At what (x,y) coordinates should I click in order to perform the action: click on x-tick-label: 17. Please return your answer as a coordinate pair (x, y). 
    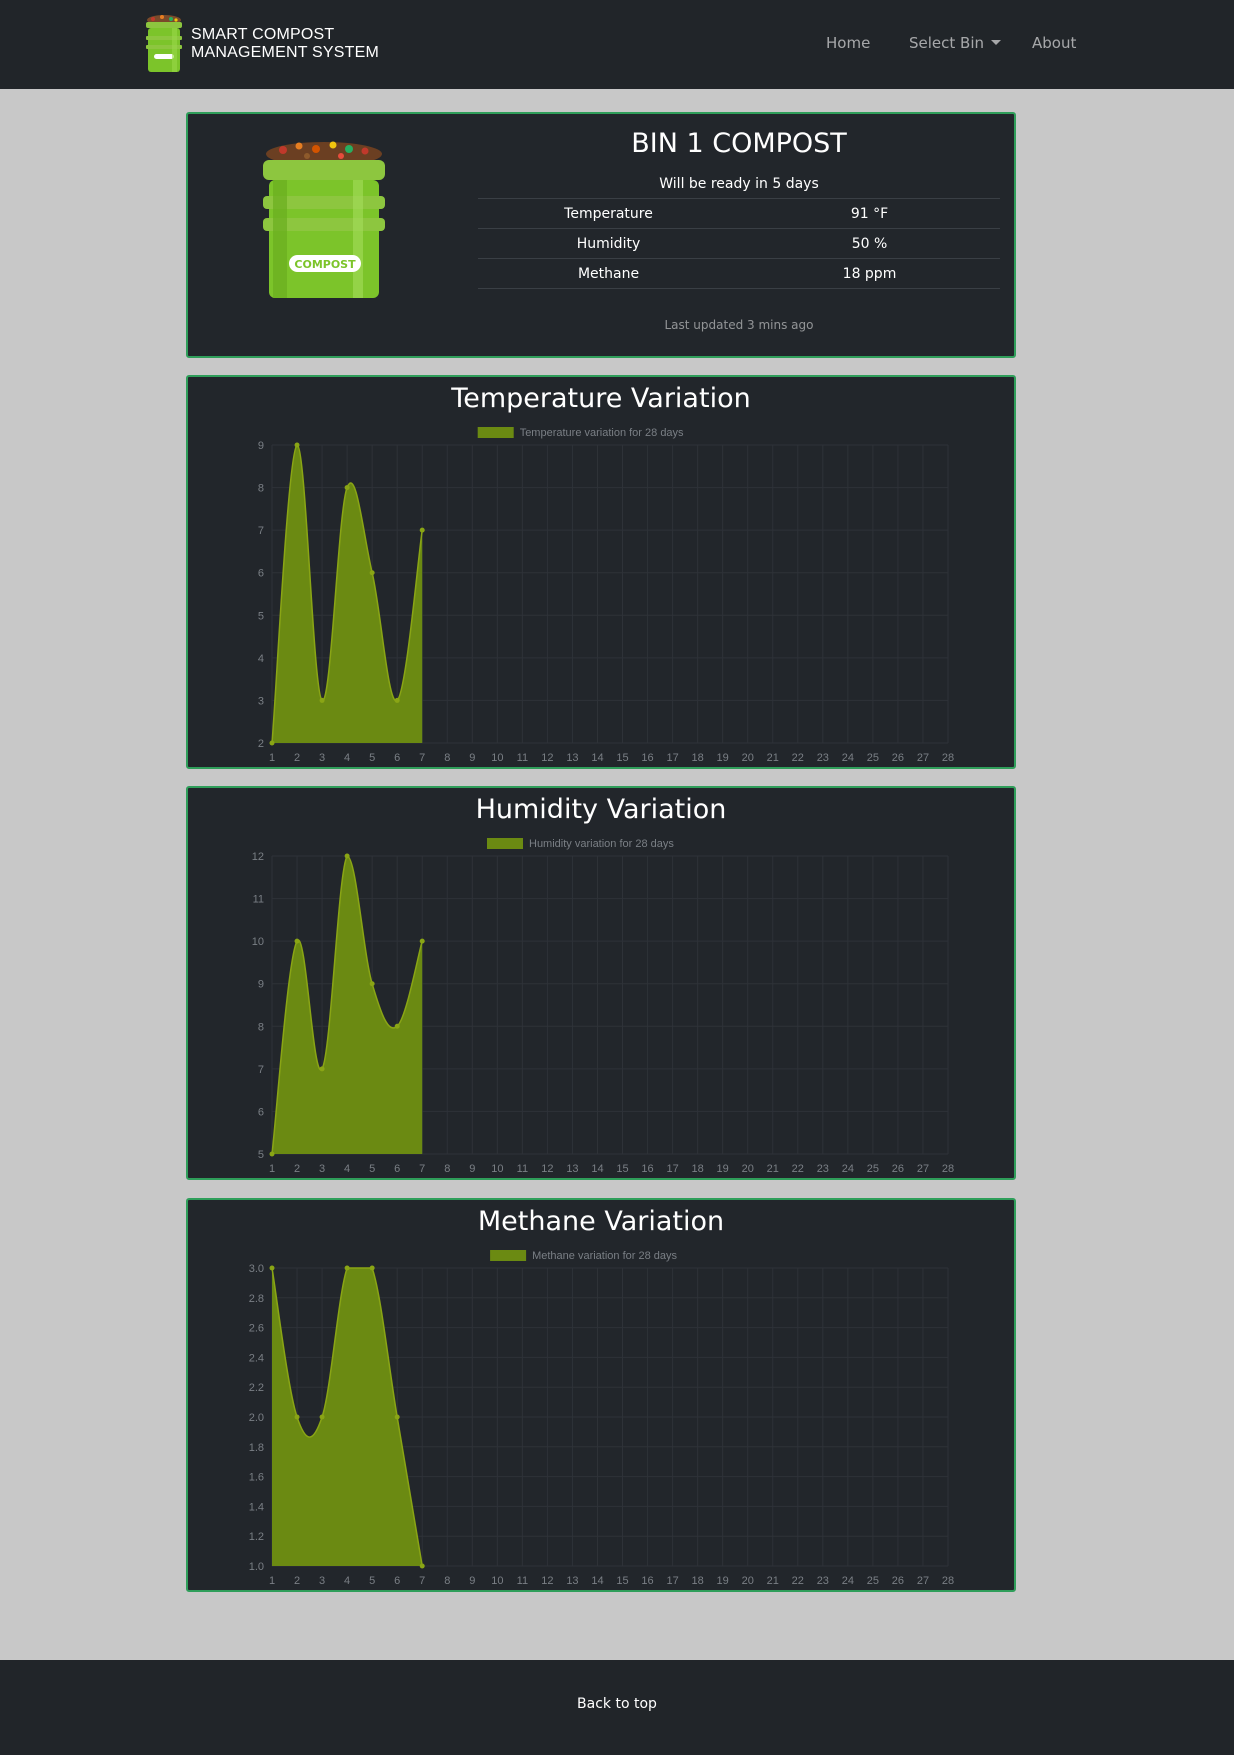
    Looking at the image, I should click on (672, 1581).